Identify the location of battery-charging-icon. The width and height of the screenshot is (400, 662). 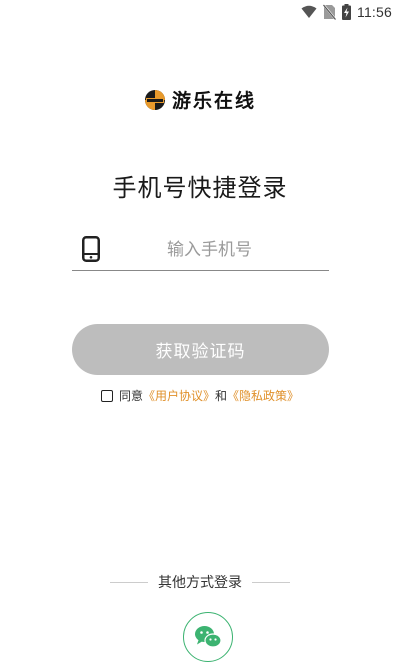
(346, 12).